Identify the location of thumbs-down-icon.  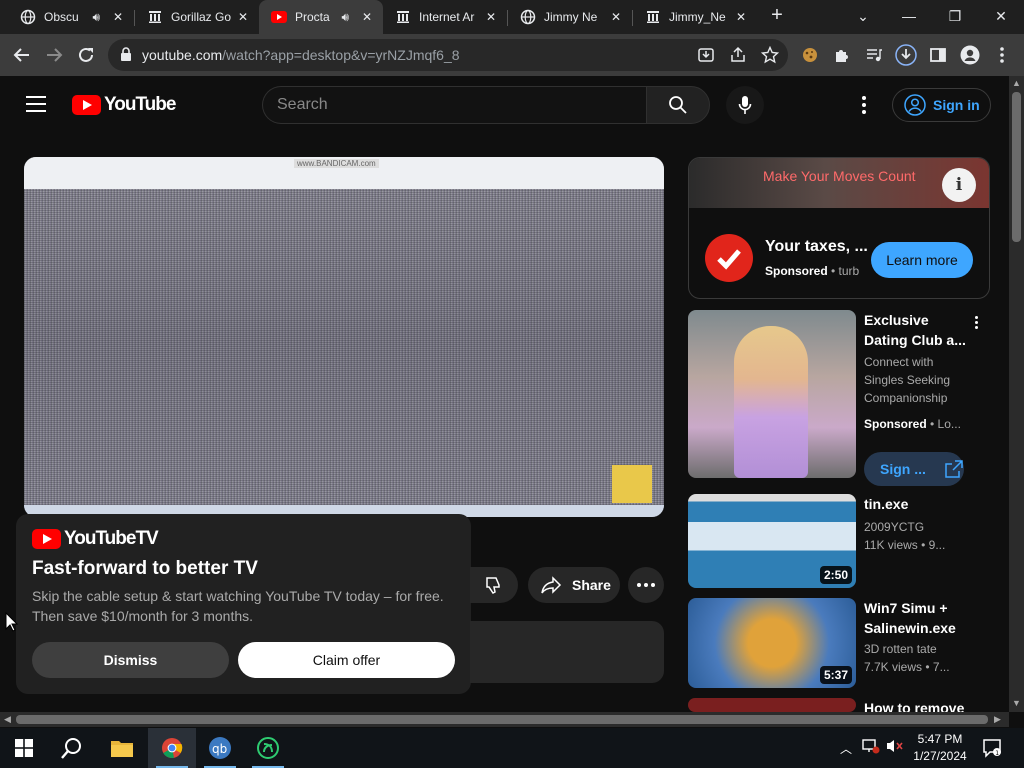
(493, 585).